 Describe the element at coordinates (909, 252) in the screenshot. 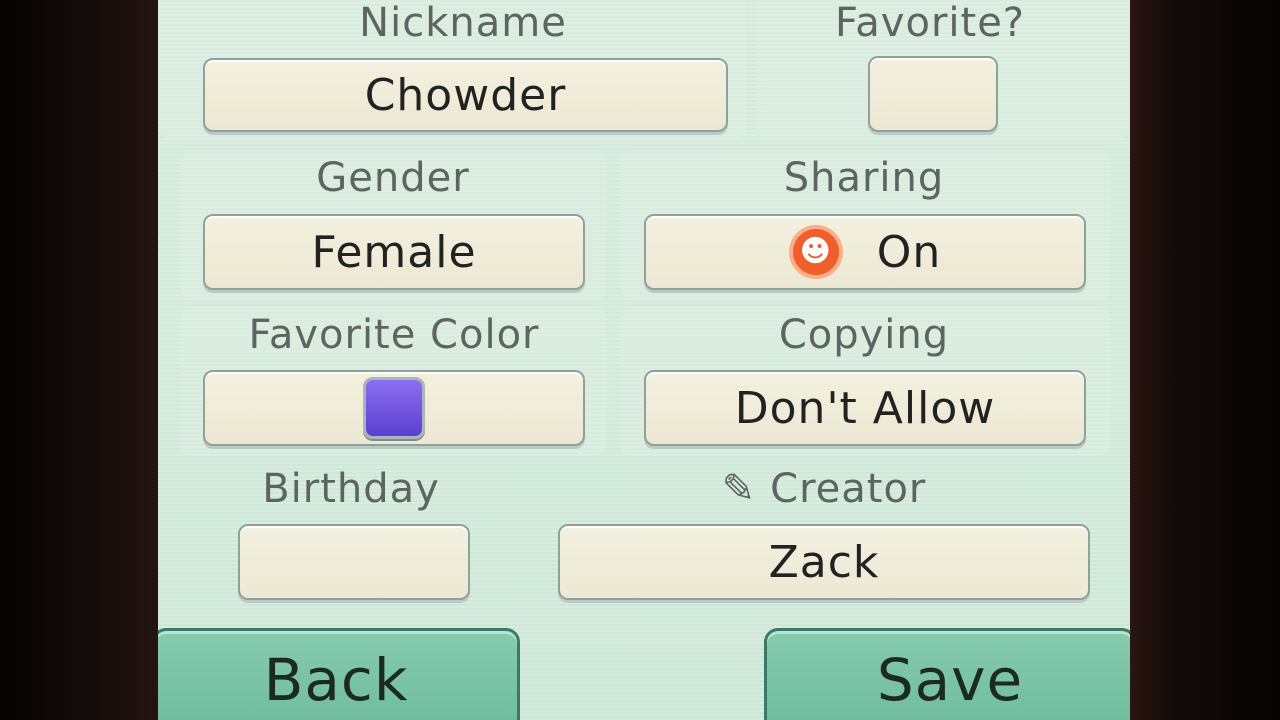

I see `sharing-value: On` at that location.